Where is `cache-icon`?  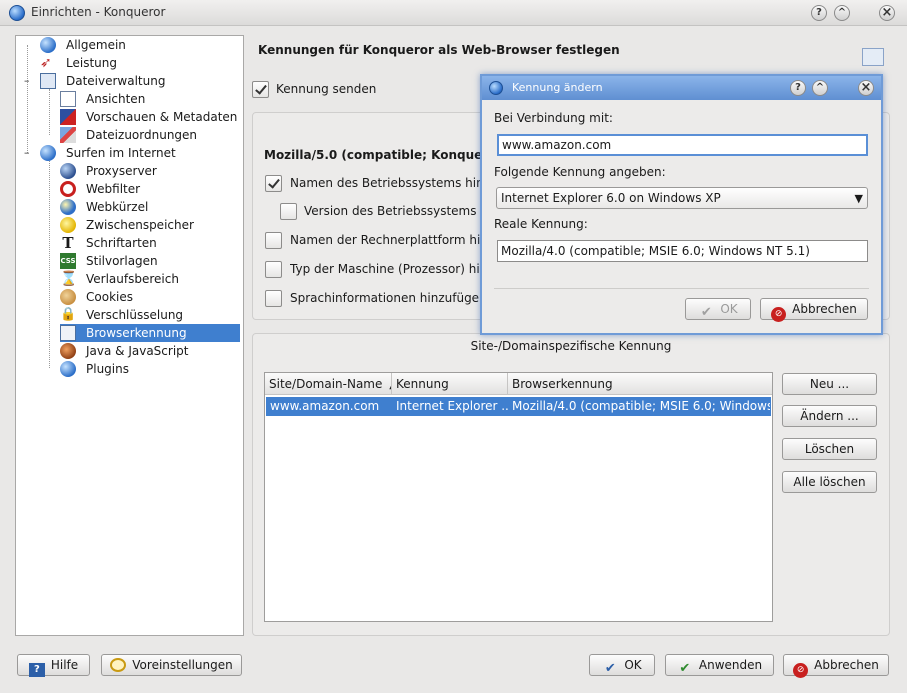
cache-icon is located at coordinates (68, 225).